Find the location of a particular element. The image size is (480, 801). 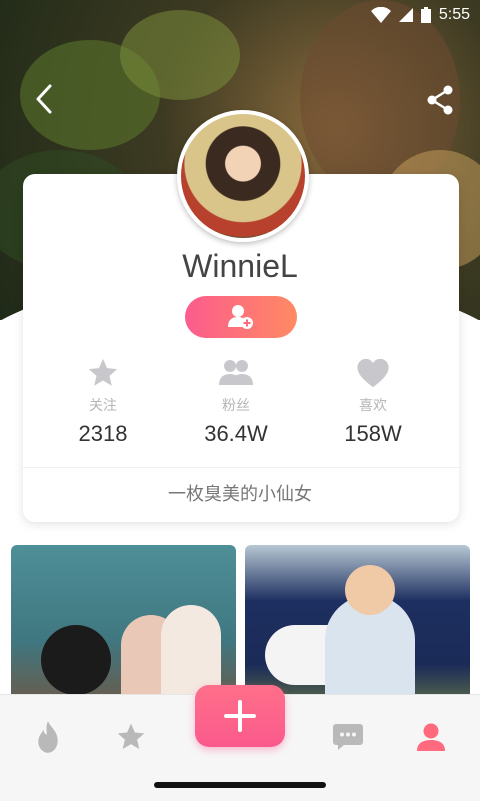

add-post-button is located at coordinates (240, 716).